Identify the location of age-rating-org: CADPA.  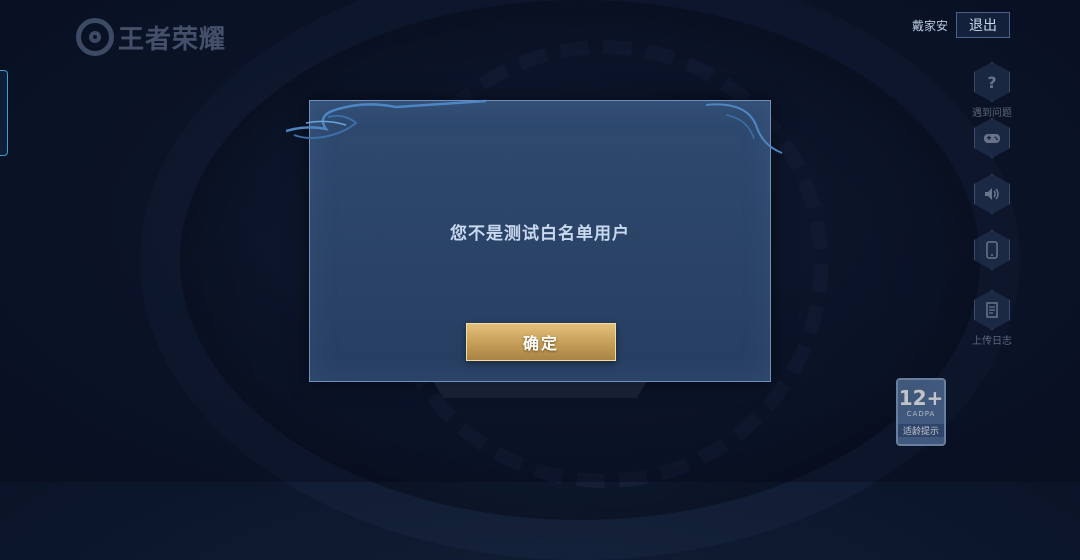
(921, 414).